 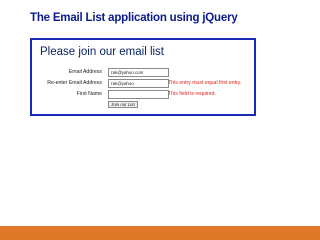 I want to click on verify-email-input, so click(x=138, y=83).